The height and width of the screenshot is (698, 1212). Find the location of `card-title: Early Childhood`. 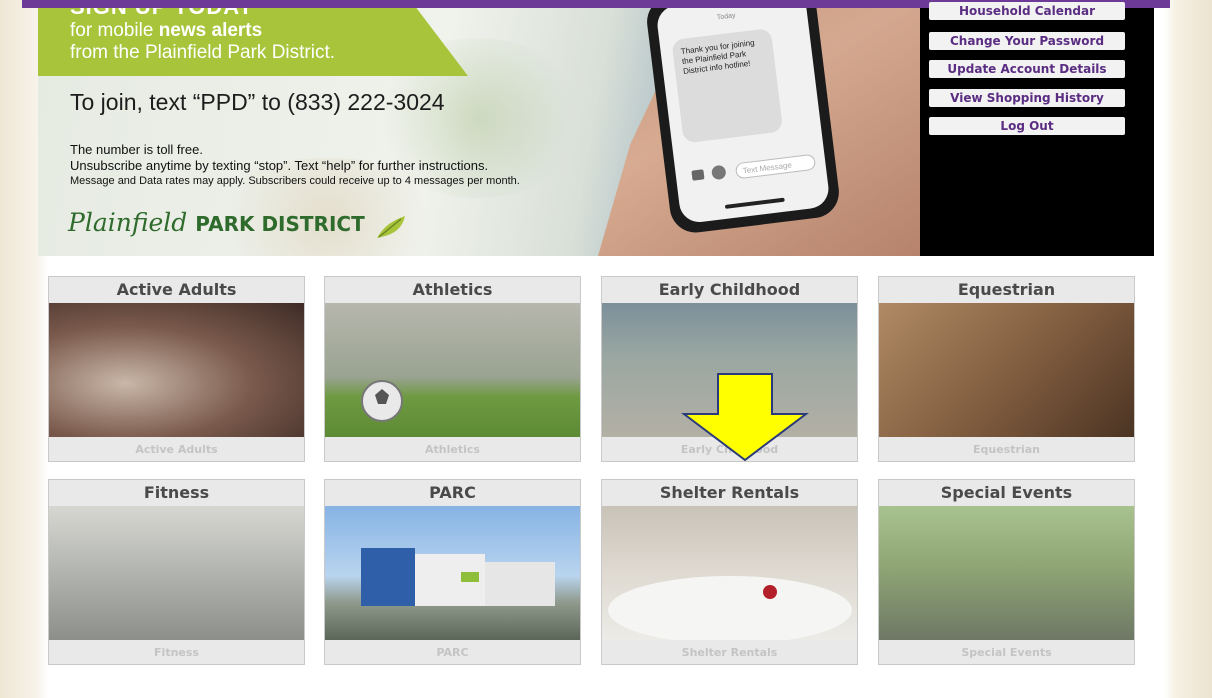

card-title: Early Childhood is located at coordinates (729, 289).